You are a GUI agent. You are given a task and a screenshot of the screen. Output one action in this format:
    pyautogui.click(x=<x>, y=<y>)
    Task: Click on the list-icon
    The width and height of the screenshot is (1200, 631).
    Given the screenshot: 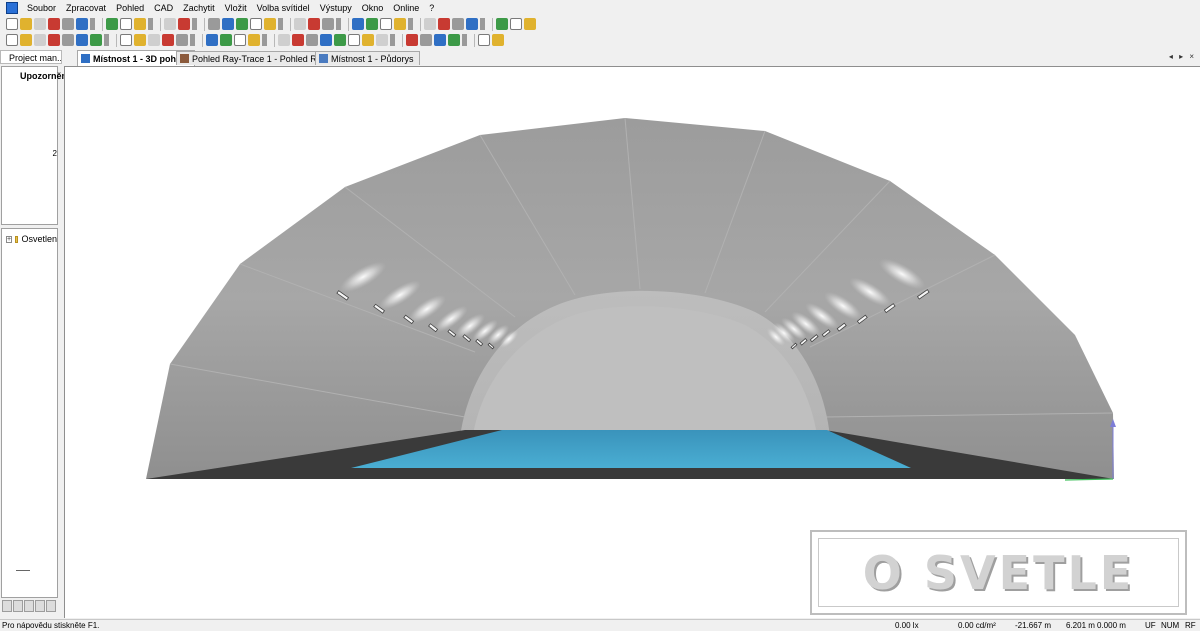 What is the action you would take?
    pyautogui.click(x=530, y=24)
    